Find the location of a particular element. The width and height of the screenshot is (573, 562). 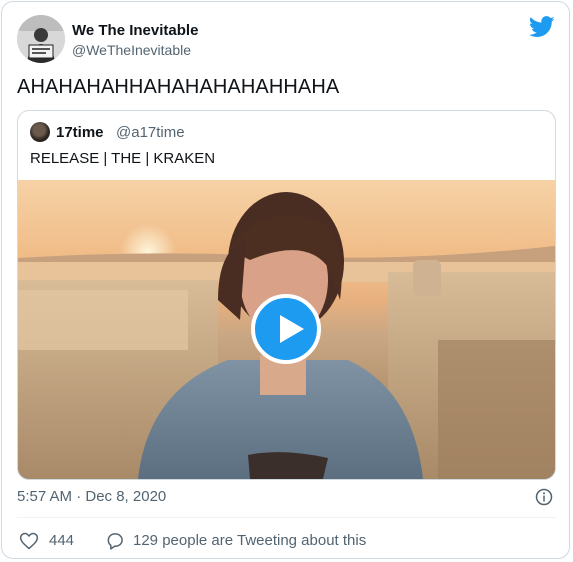

author-handle: @WeTheInevitable is located at coordinates (131, 50).